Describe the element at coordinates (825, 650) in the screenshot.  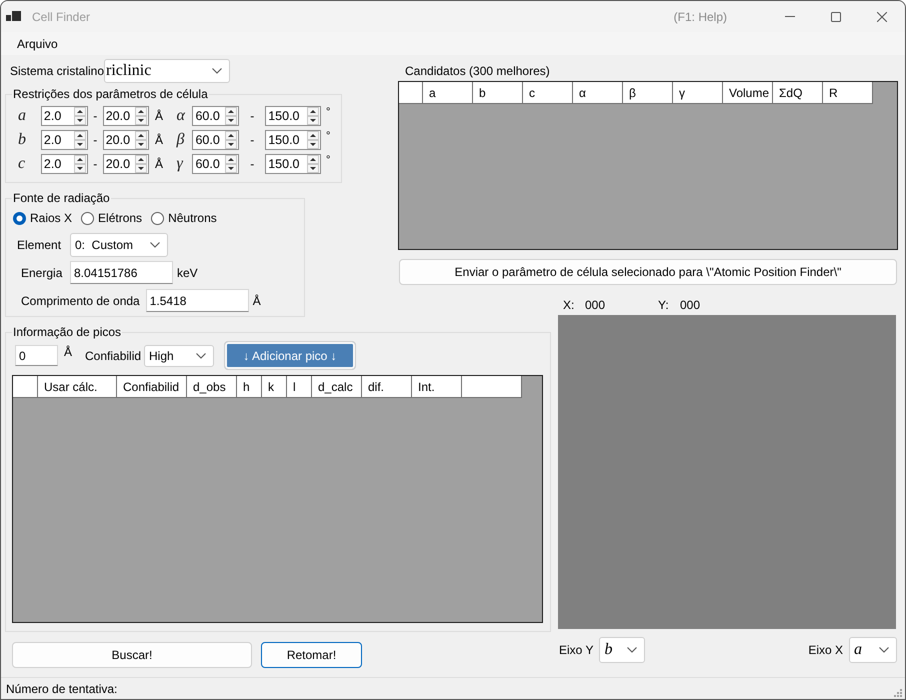
I see `field-label: Eixo X` at that location.